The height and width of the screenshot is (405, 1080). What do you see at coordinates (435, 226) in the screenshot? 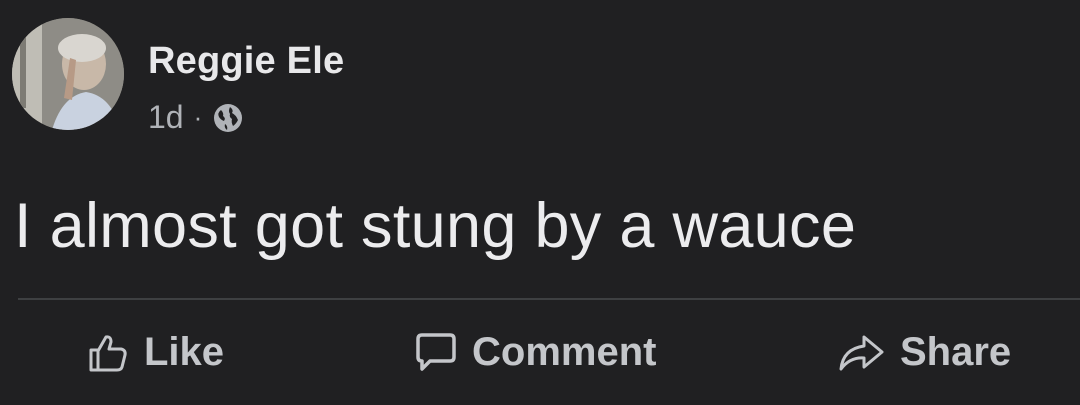
I see `post-message: I almost got stung by a wauce` at bounding box center [435, 226].